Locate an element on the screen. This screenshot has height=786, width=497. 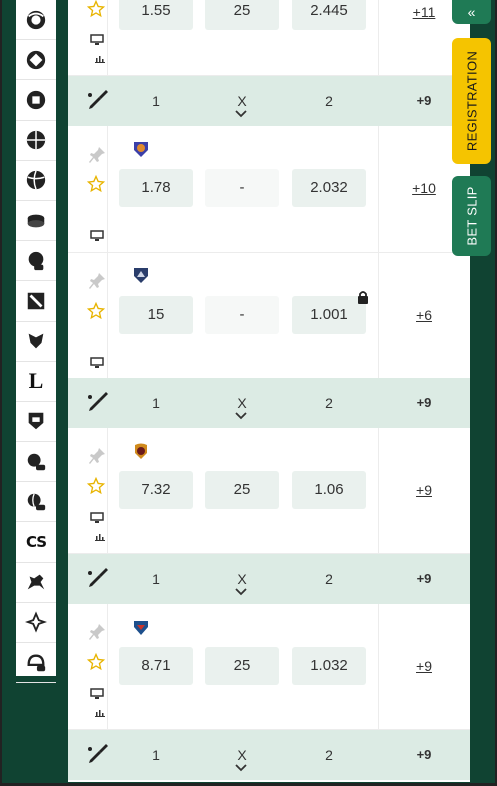
more-markets-link: +6 is located at coordinates (424, 315).